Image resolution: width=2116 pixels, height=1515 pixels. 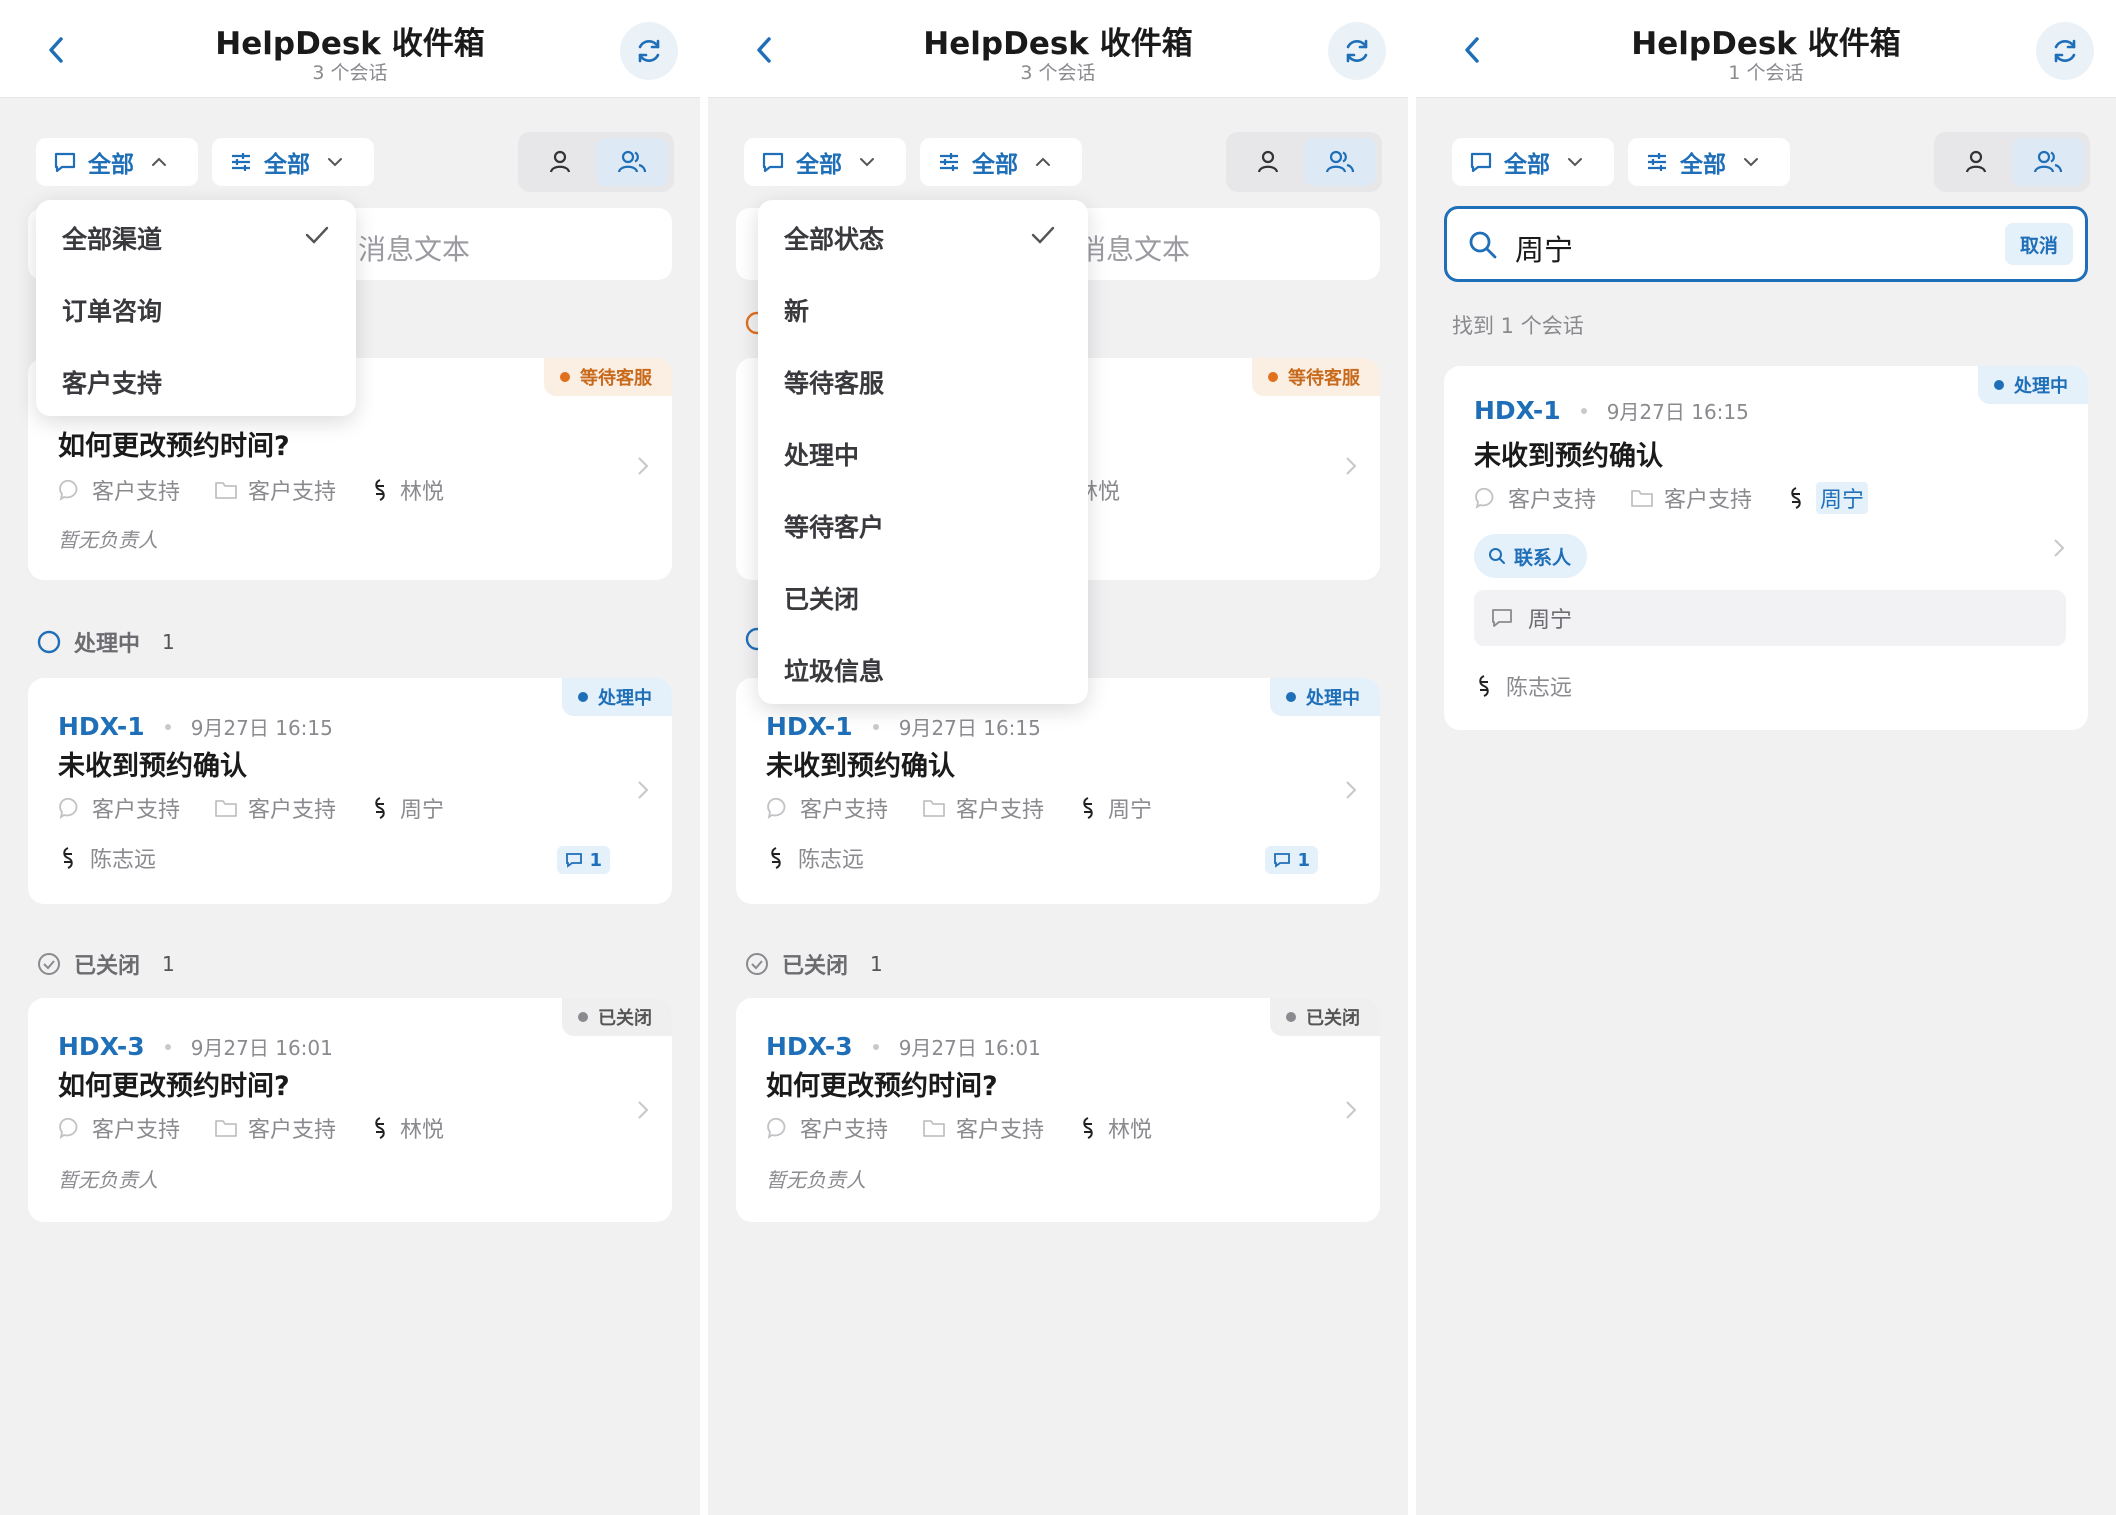 I want to click on conversation-count: 3 个会话, so click(x=1058, y=73).